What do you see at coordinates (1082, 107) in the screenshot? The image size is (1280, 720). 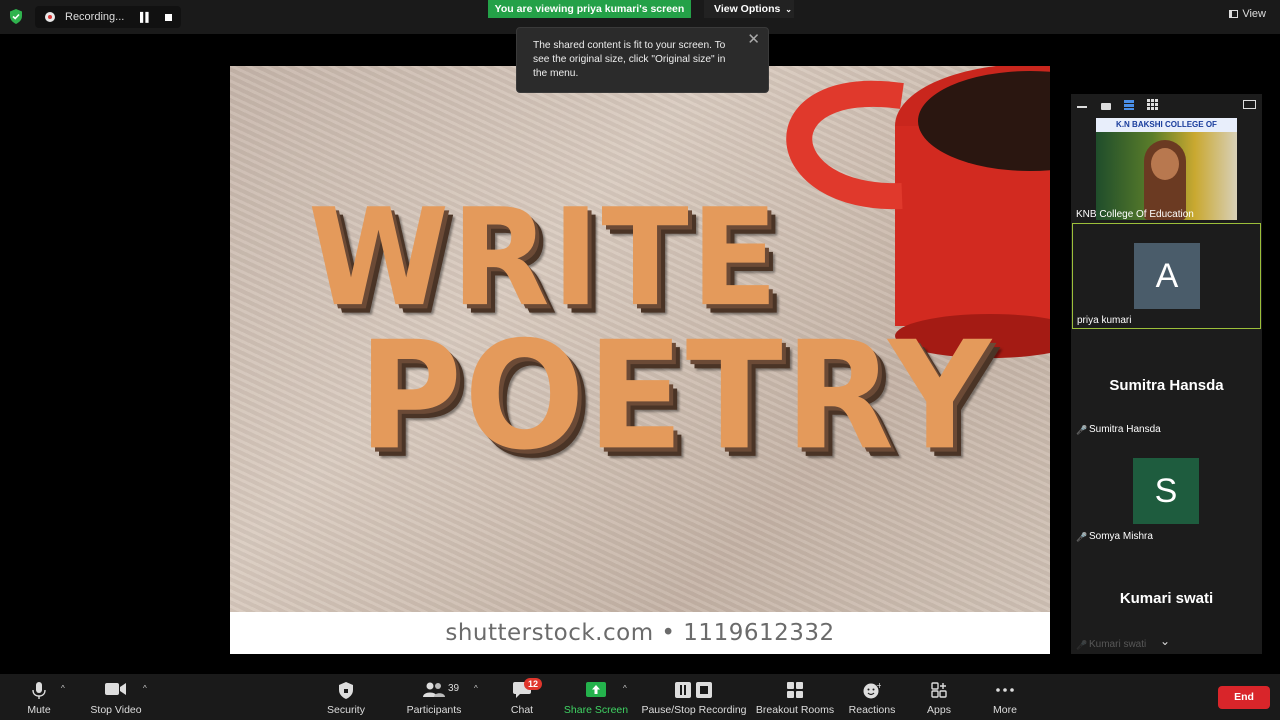 I see `minimize-icon` at bounding box center [1082, 107].